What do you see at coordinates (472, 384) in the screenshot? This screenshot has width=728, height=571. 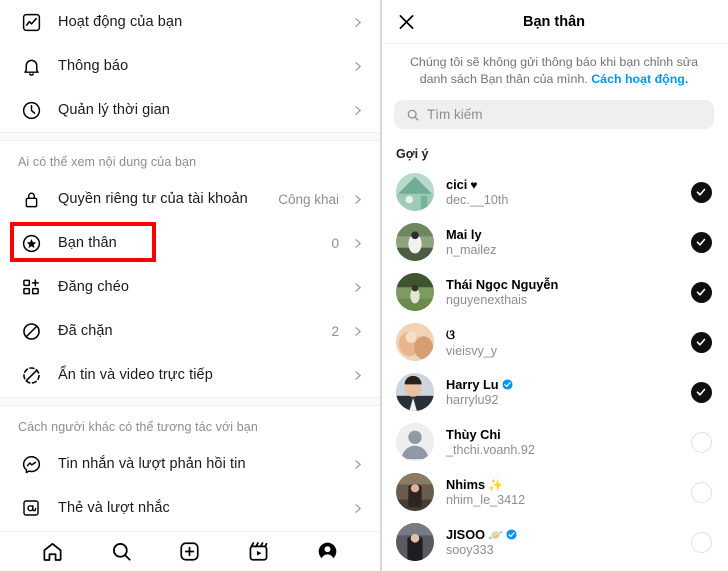 I see `person-name: Harry Lu` at bounding box center [472, 384].